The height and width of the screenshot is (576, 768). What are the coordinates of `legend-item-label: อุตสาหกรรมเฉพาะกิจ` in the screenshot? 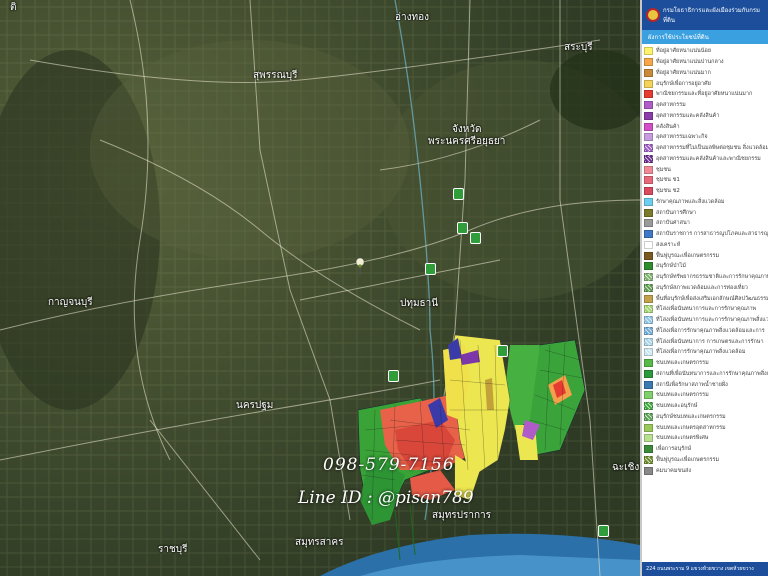 It's located at (682, 137).